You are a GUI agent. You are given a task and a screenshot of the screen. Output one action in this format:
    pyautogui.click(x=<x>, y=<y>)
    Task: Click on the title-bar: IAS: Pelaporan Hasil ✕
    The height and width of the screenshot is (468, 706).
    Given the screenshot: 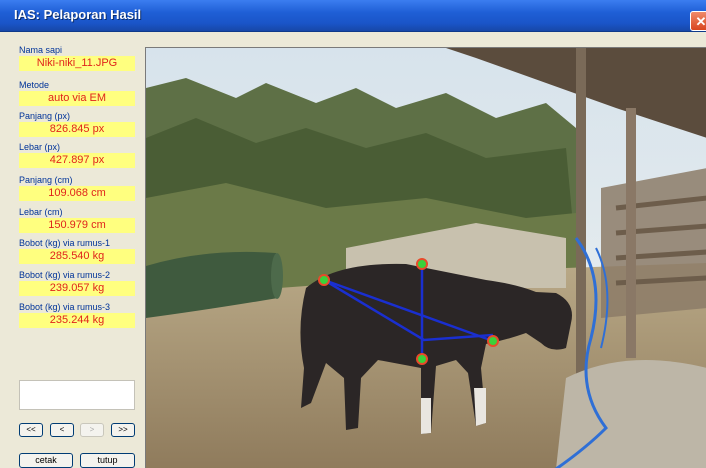 What is the action you would take?
    pyautogui.click(x=353, y=16)
    